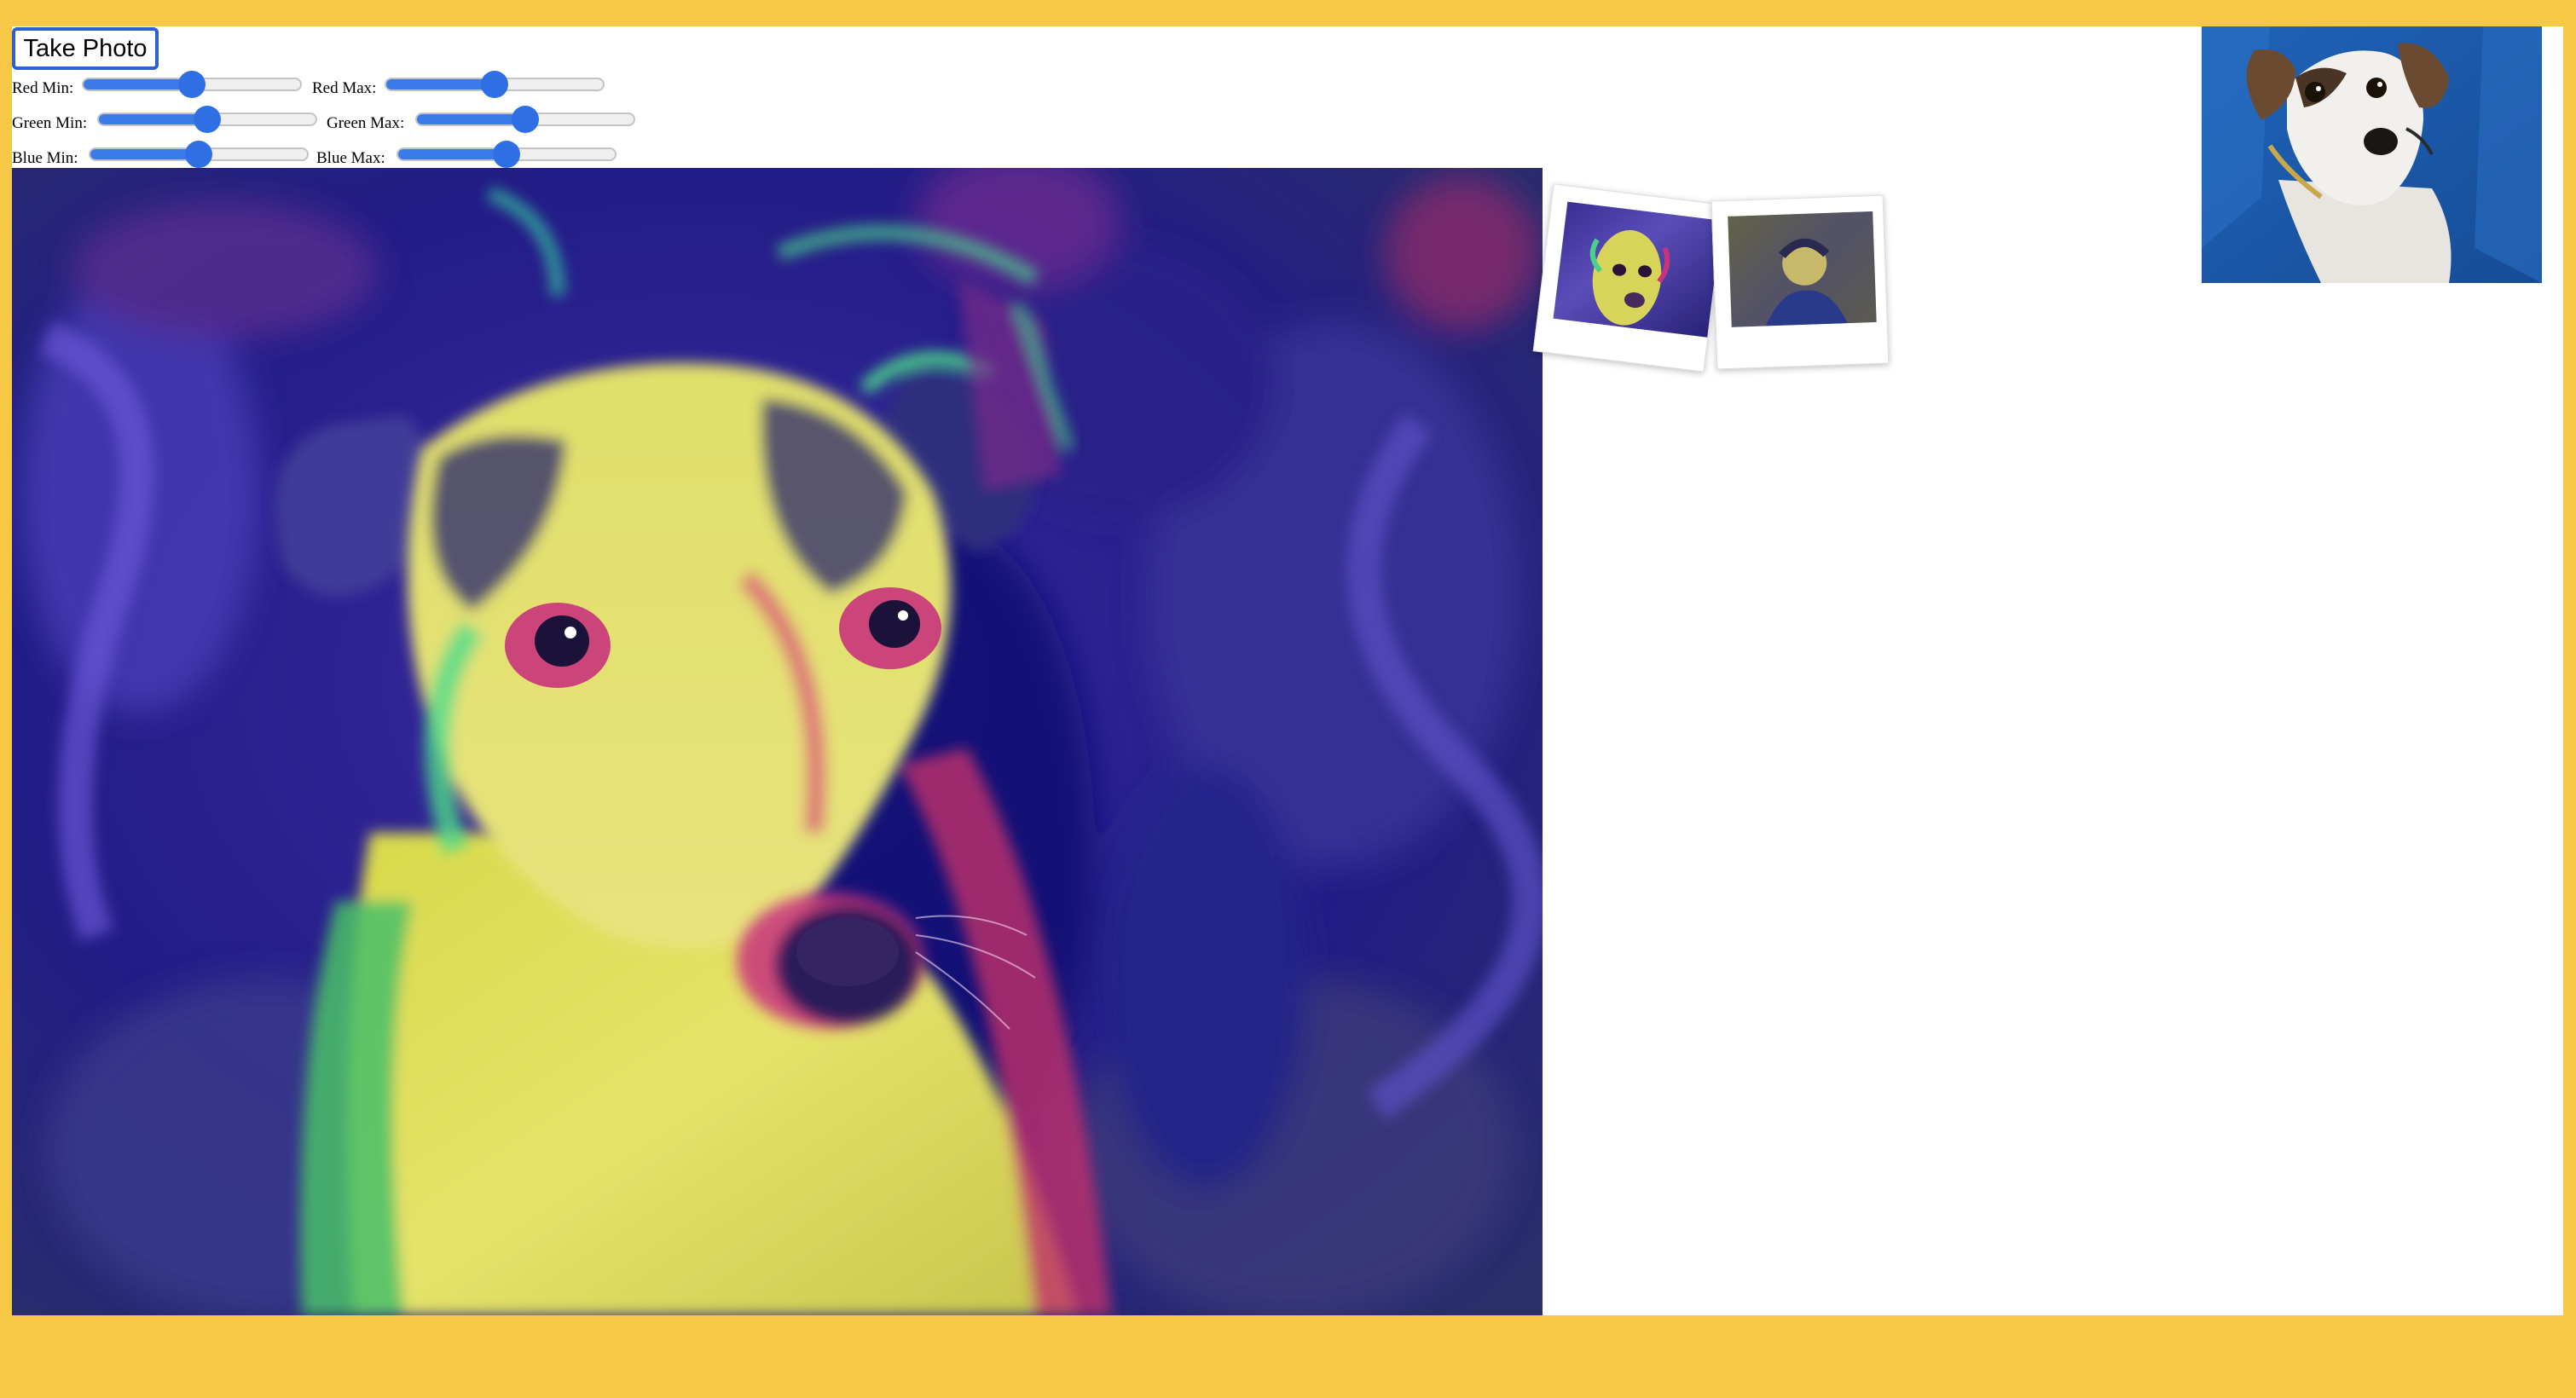  What do you see at coordinates (50, 123) in the screenshot?
I see `green-min-label: Green Min:` at bounding box center [50, 123].